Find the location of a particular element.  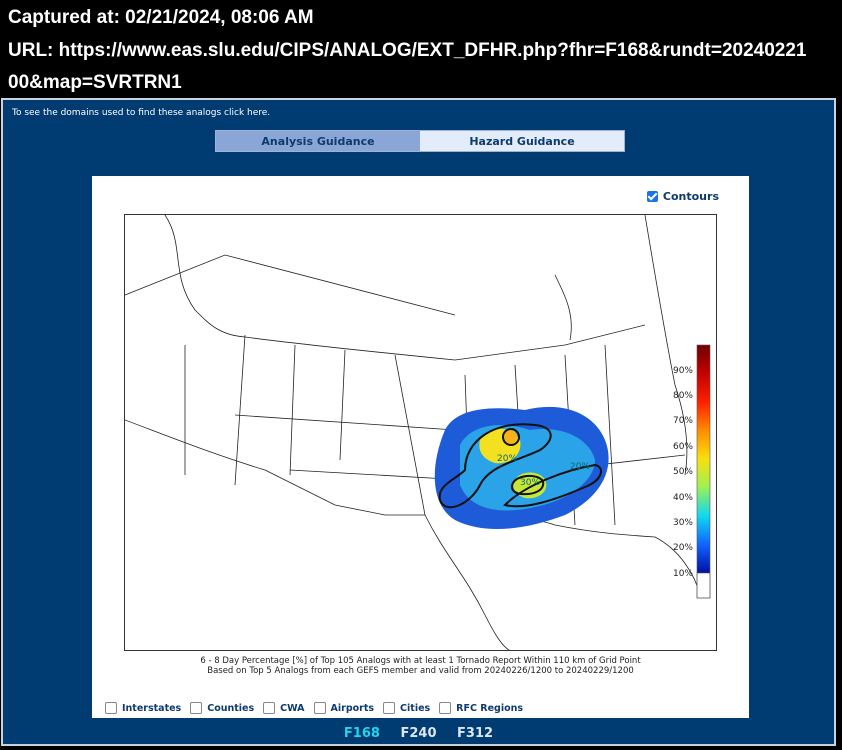

layer-rfc-regions: RFC Regions is located at coordinates (481, 708).